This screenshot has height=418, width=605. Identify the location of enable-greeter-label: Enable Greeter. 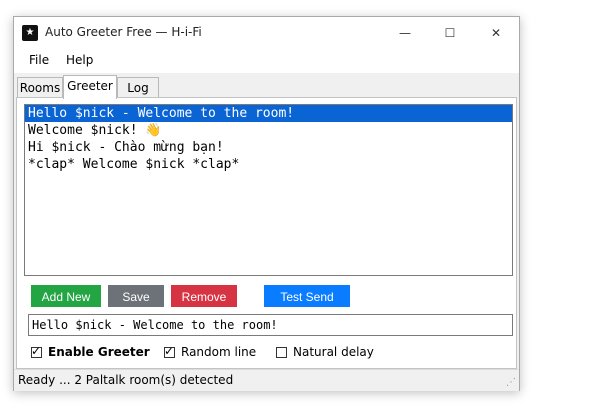
(99, 352).